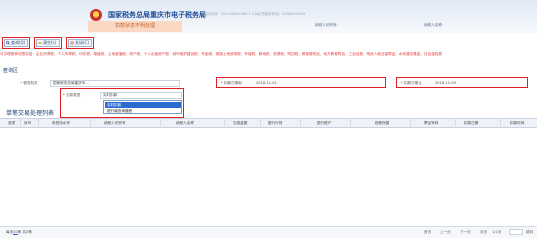 The height and width of the screenshot is (252, 537). I want to click on query-section-header: 查询区 ▴, so click(268, 70).